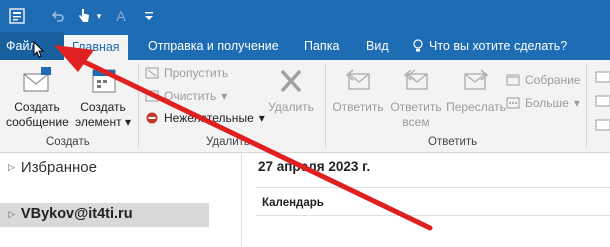 The height and width of the screenshot is (247, 610). Describe the element at coordinates (32, 46) in the screenshot. I see `tab-file: Файл` at that location.